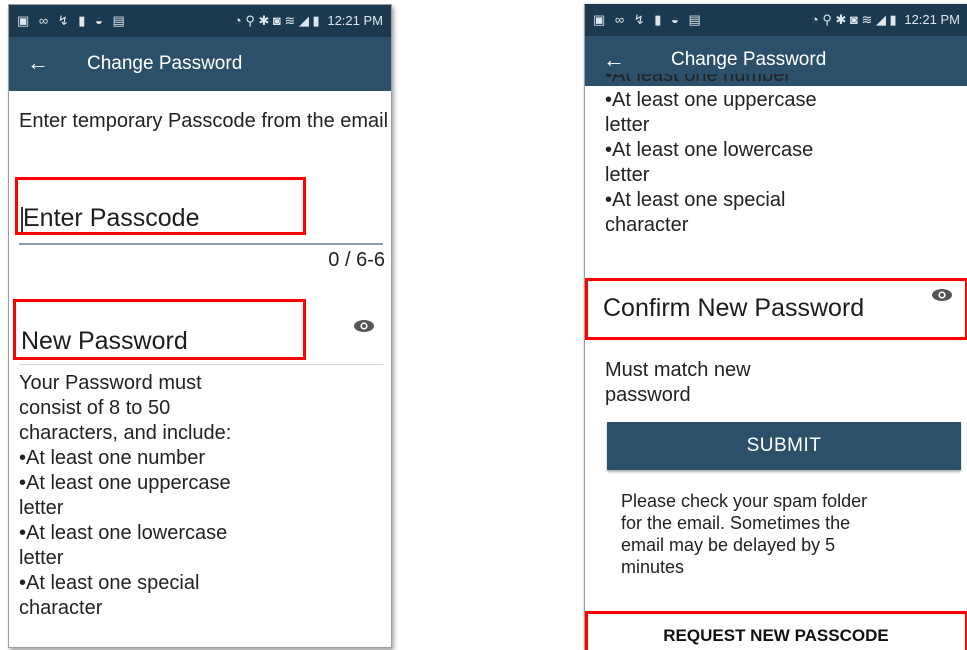 This screenshot has width=967, height=650. I want to click on hint-line: password, so click(648, 395).